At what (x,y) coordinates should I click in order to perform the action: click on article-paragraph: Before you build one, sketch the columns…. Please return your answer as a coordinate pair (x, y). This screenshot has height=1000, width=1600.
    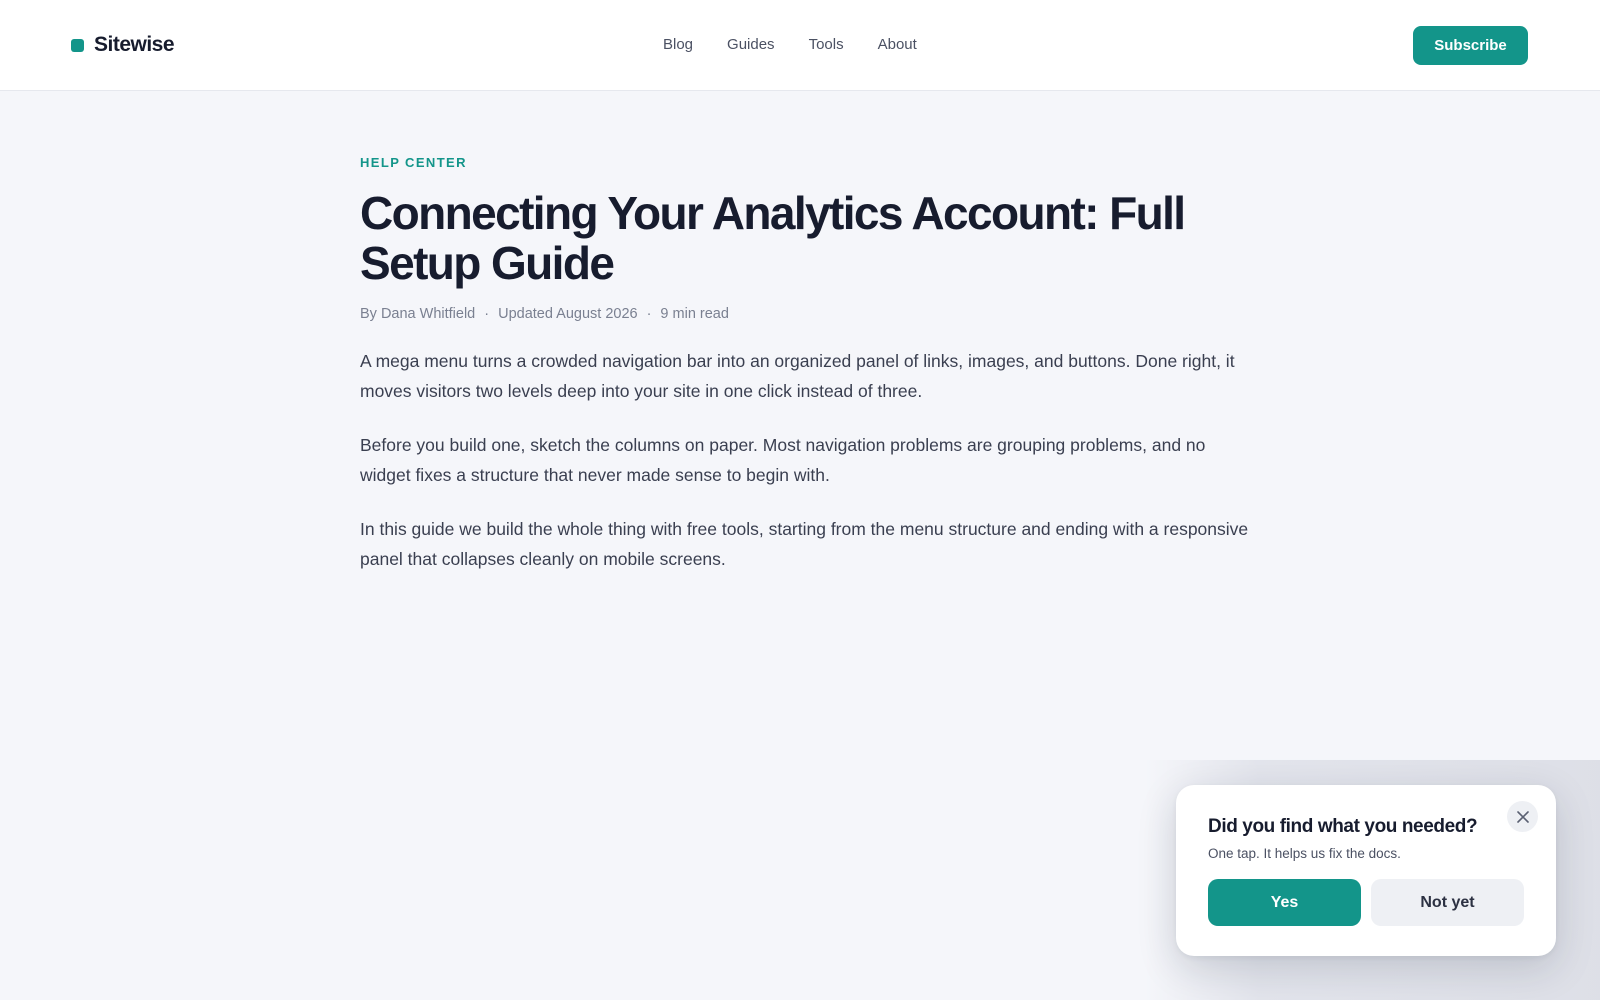
    Looking at the image, I should click on (783, 460).